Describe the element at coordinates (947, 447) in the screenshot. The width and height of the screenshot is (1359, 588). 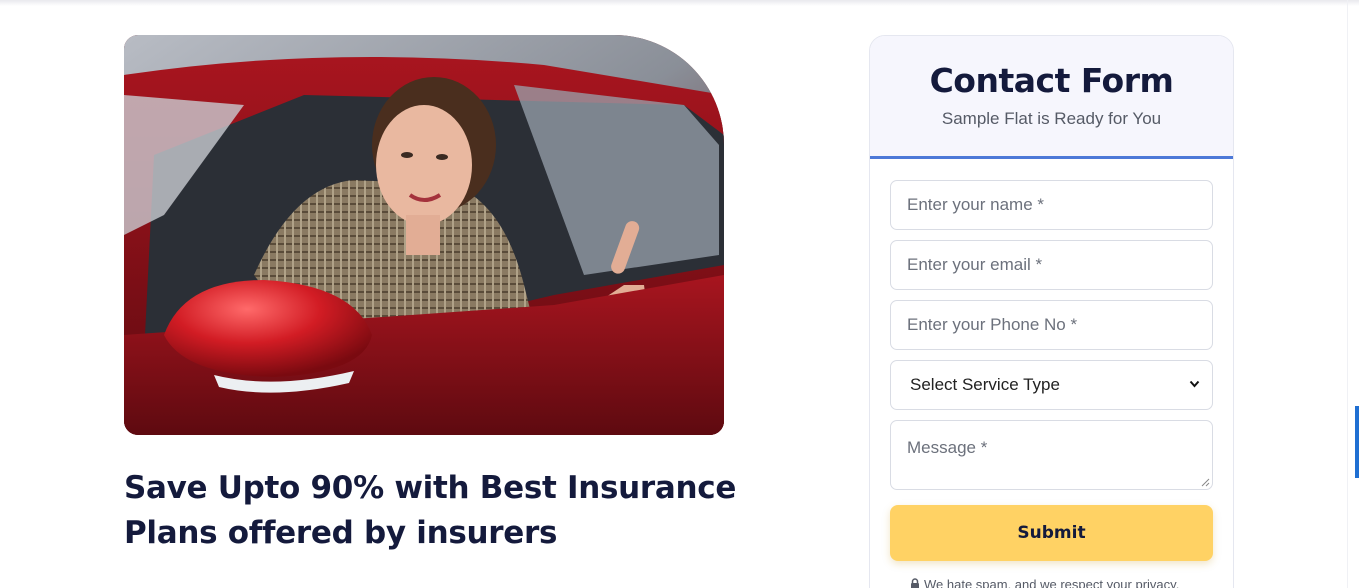
I see `message-placeholder: Message *` at that location.